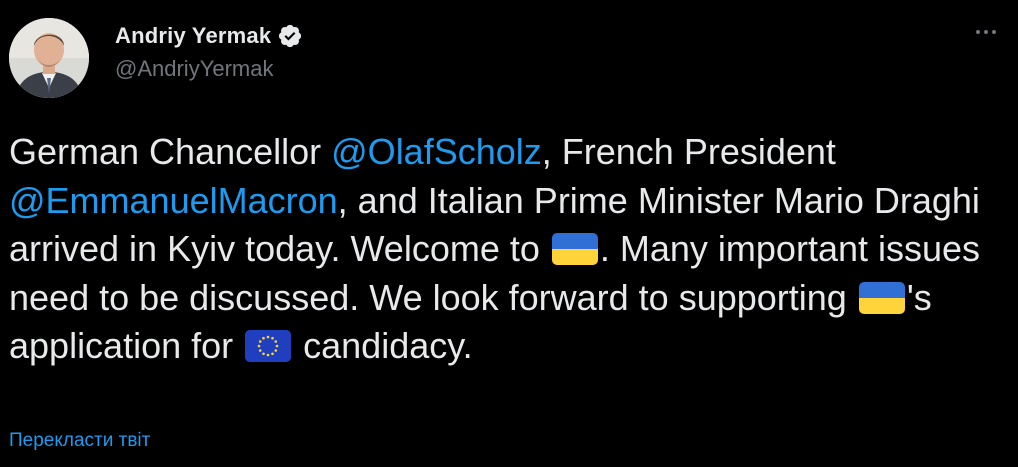 This screenshot has height=467, width=1018. What do you see at coordinates (193, 36) in the screenshot?
I see `author-display-name: Andriy Yermak` at bounding box center [193, 36].